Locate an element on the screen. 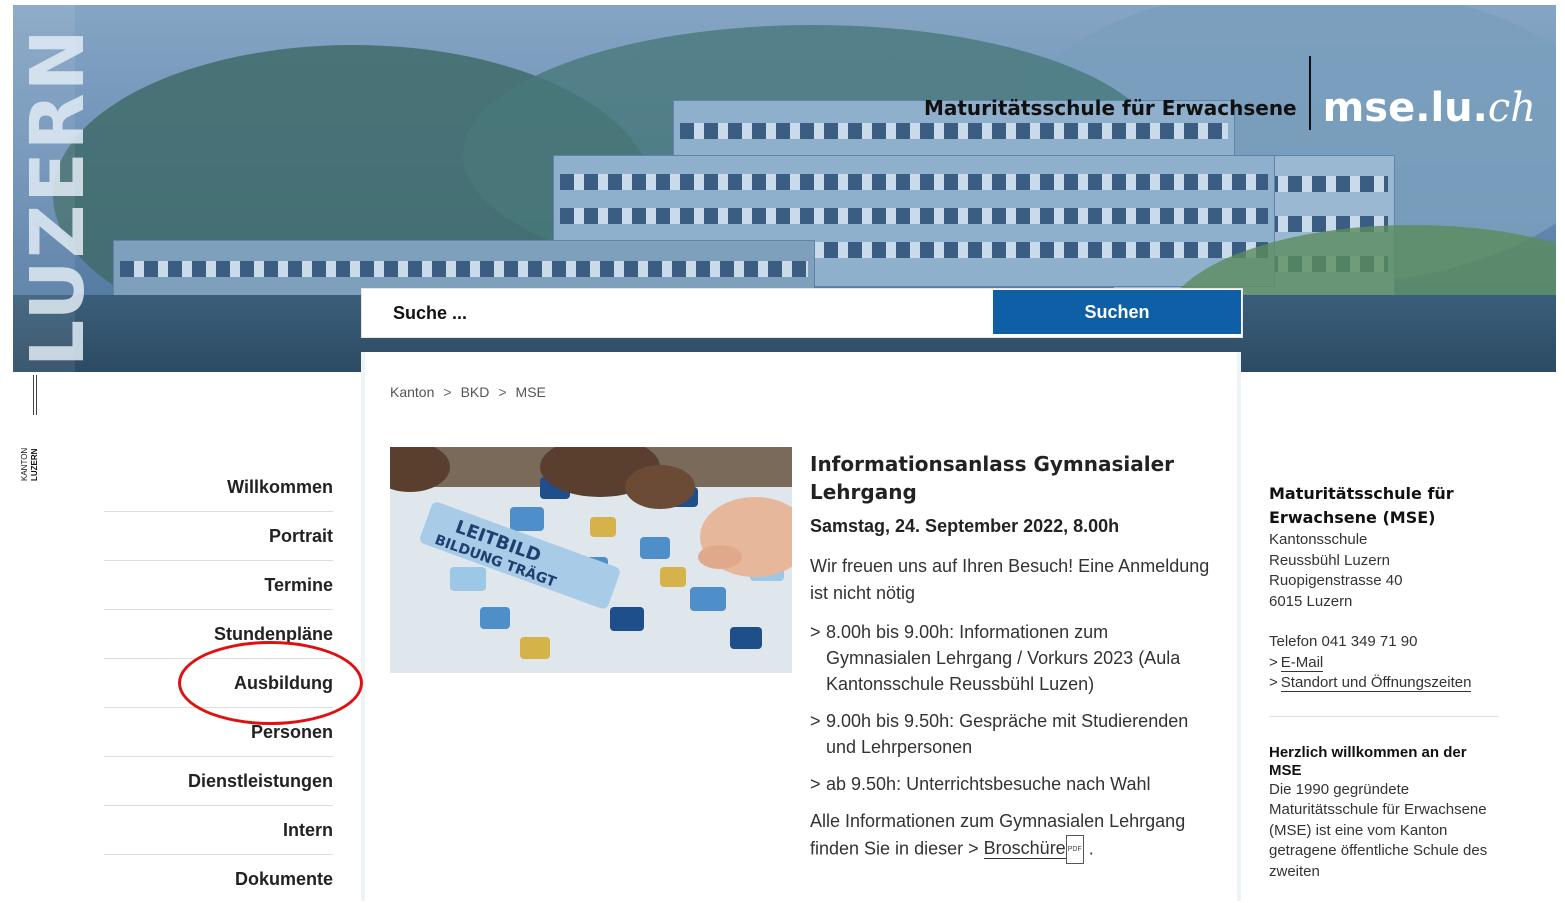 The width and height of the screenshot is (1565, 903). school-name: Maturitätsschule für Erwachsene is located at coordinates (1110, 108).